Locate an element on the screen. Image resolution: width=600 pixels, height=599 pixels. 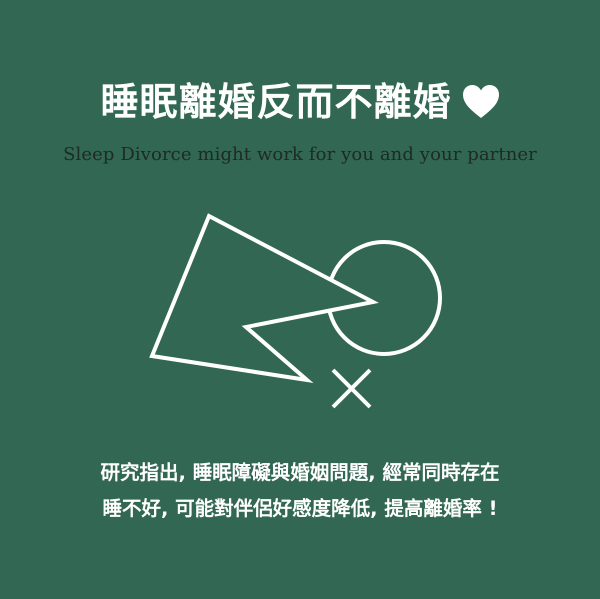
triangle-shape is located at coordinates (264, 298).